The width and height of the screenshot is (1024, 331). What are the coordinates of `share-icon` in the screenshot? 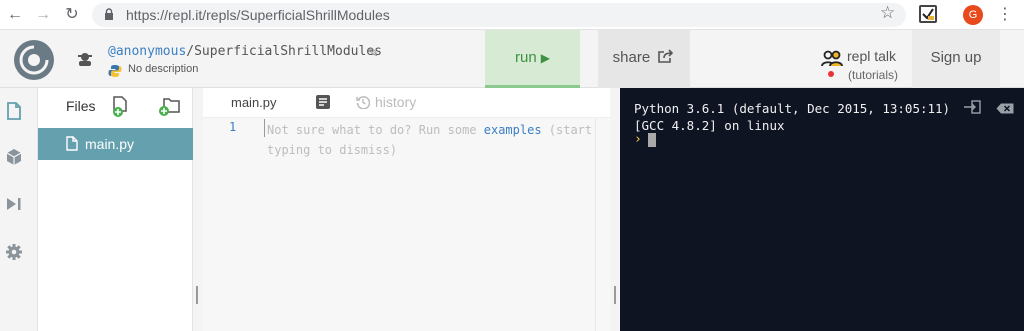 It's located at (666, 56).